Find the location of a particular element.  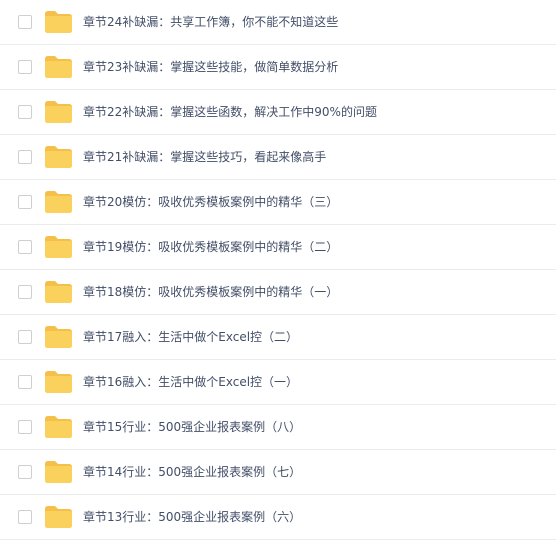

list-item: 章节23补缺漏：掌握这些技能，做简单数据分析 is located at coordinates (278, 67).